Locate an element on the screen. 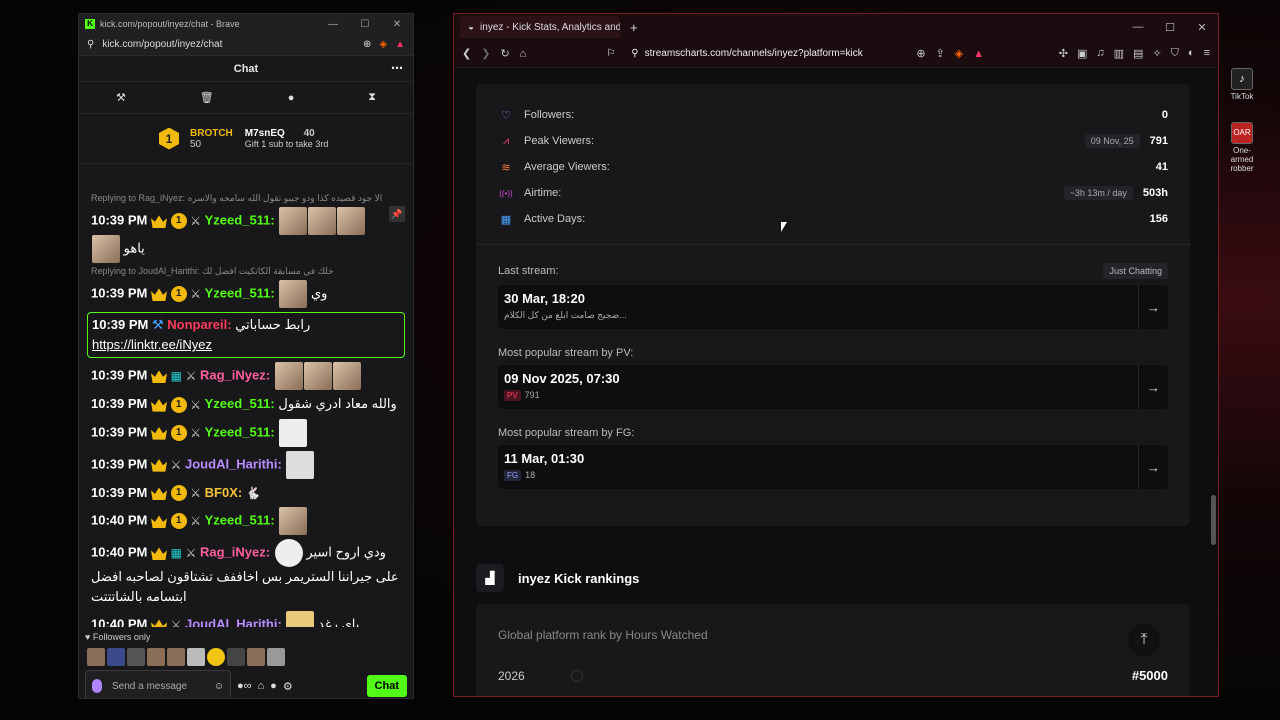 The image size is (1280, 720). forward-icon: ❯ is located at coordinates (485, 53).